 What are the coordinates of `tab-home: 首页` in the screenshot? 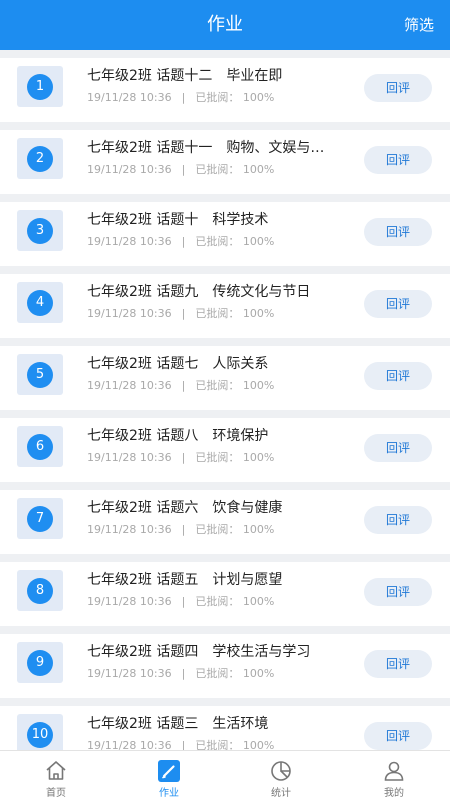 It's located at (56, 775).